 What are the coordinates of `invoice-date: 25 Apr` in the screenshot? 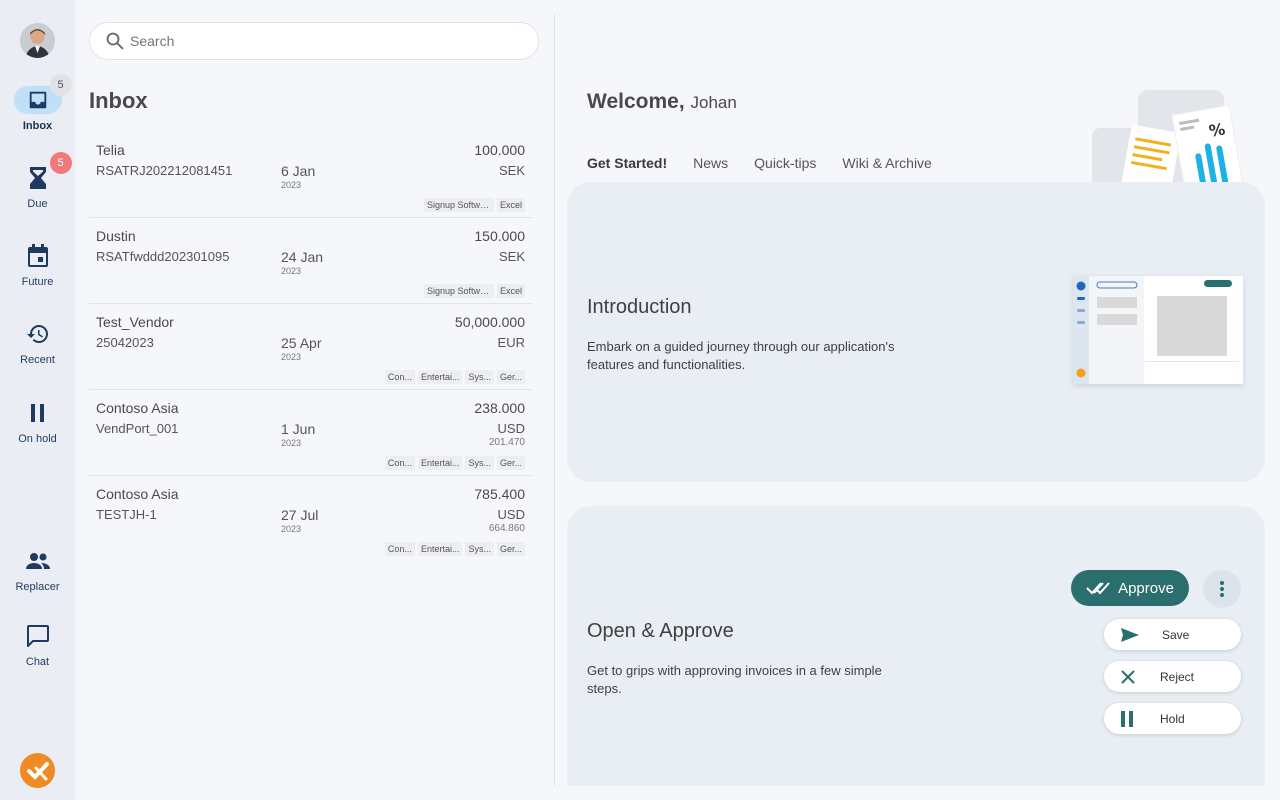 It's located at (301, 343).